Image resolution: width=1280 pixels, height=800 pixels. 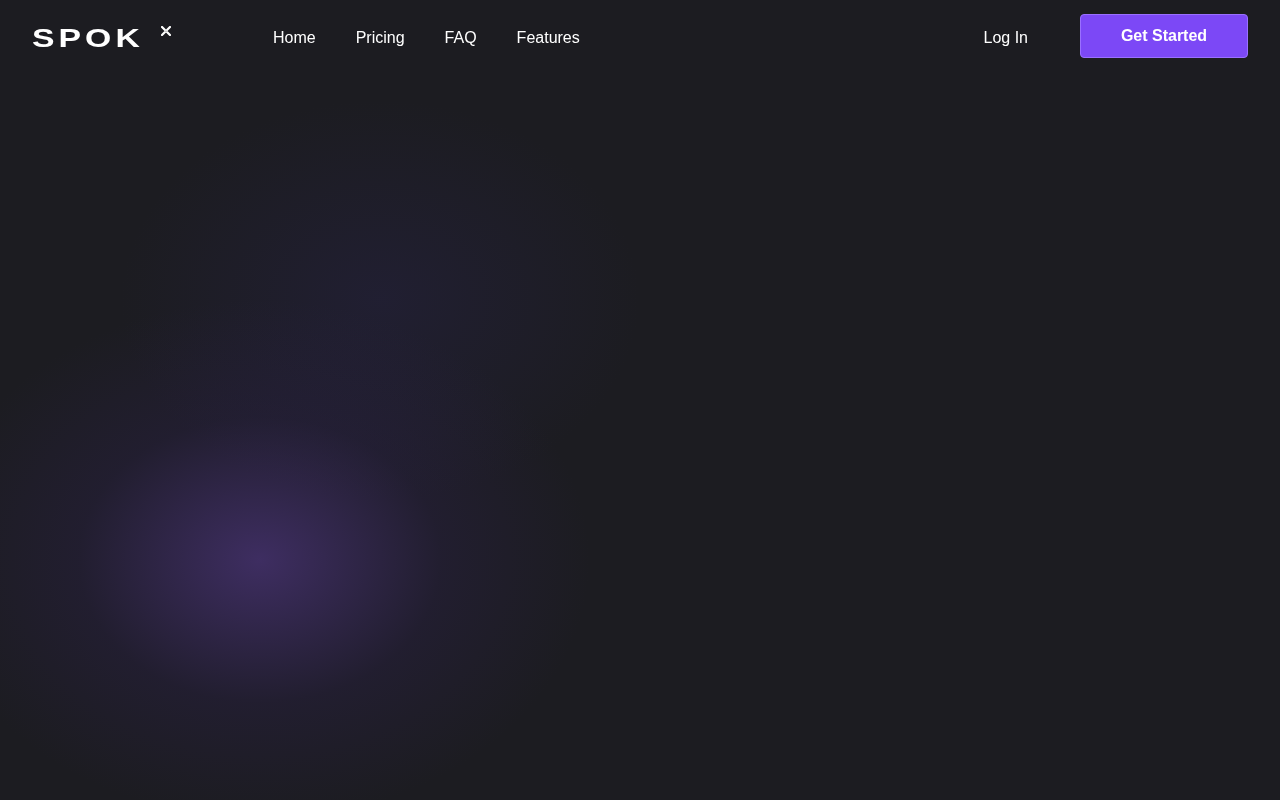 I want to click on logo-wordmark: SPOK, so click(x=117, y=38).